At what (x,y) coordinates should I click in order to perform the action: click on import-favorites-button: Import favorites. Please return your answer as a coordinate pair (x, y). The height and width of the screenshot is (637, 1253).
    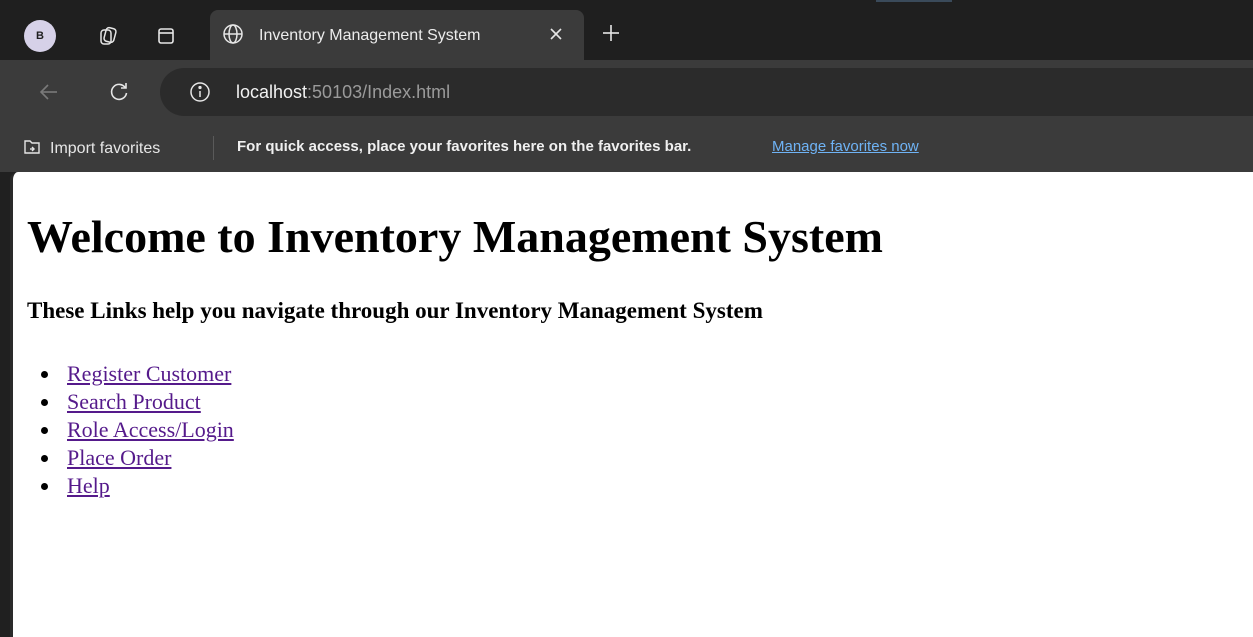
    Looking at the image, I should click on (91, 148).